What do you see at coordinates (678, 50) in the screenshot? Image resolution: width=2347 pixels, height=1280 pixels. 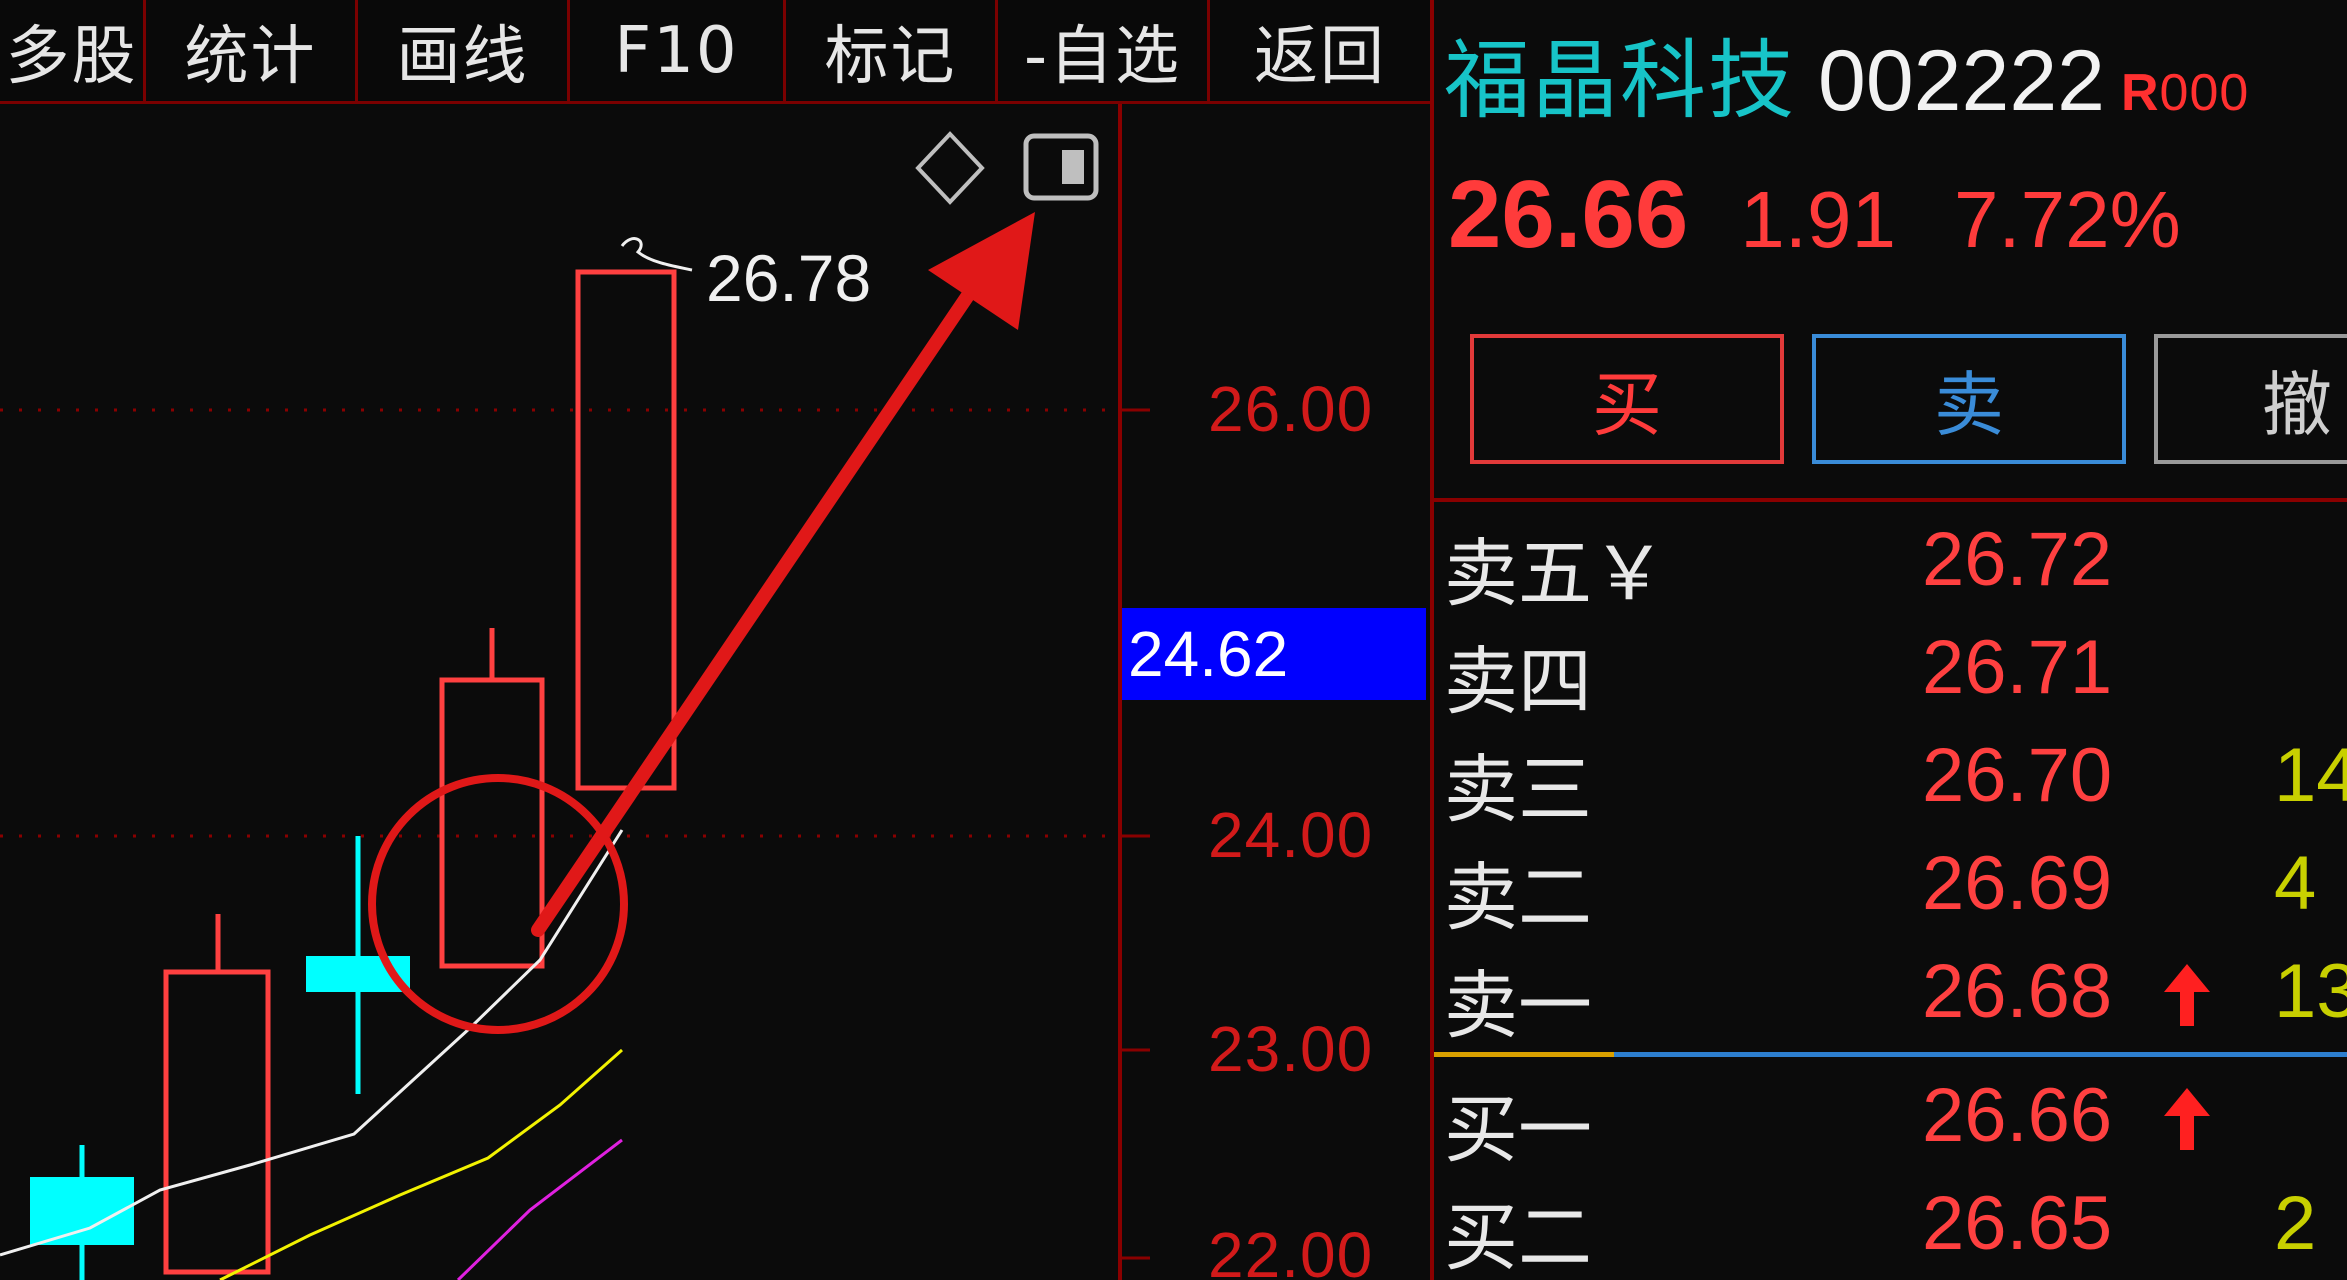 I see `toolbar-f10-button: F10` at bounding box center [678, 50].